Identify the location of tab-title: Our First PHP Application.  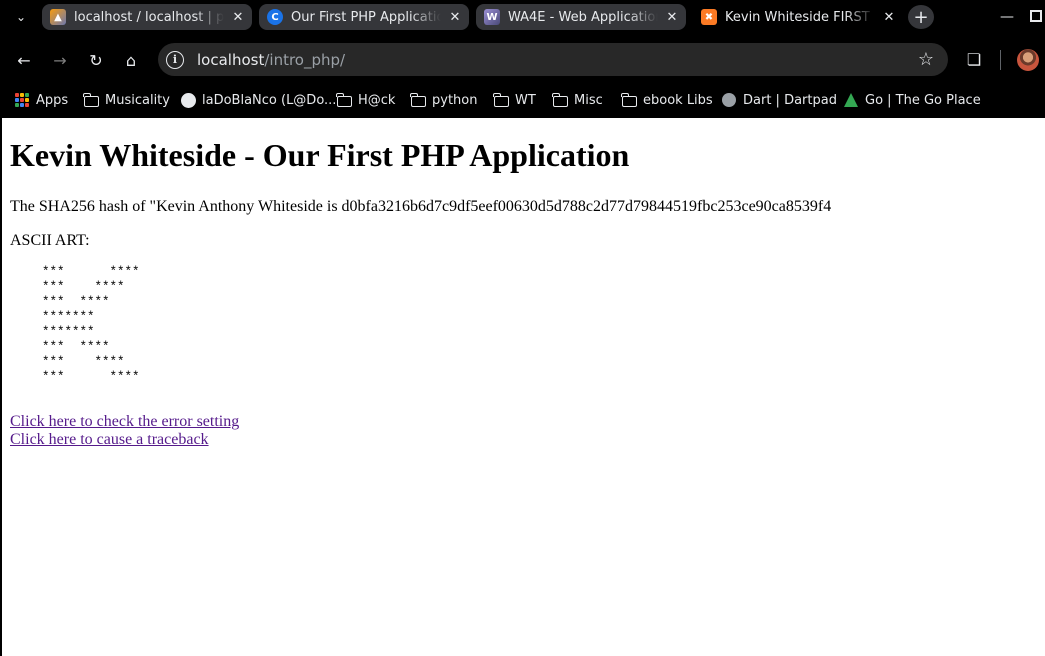
(366, 17).